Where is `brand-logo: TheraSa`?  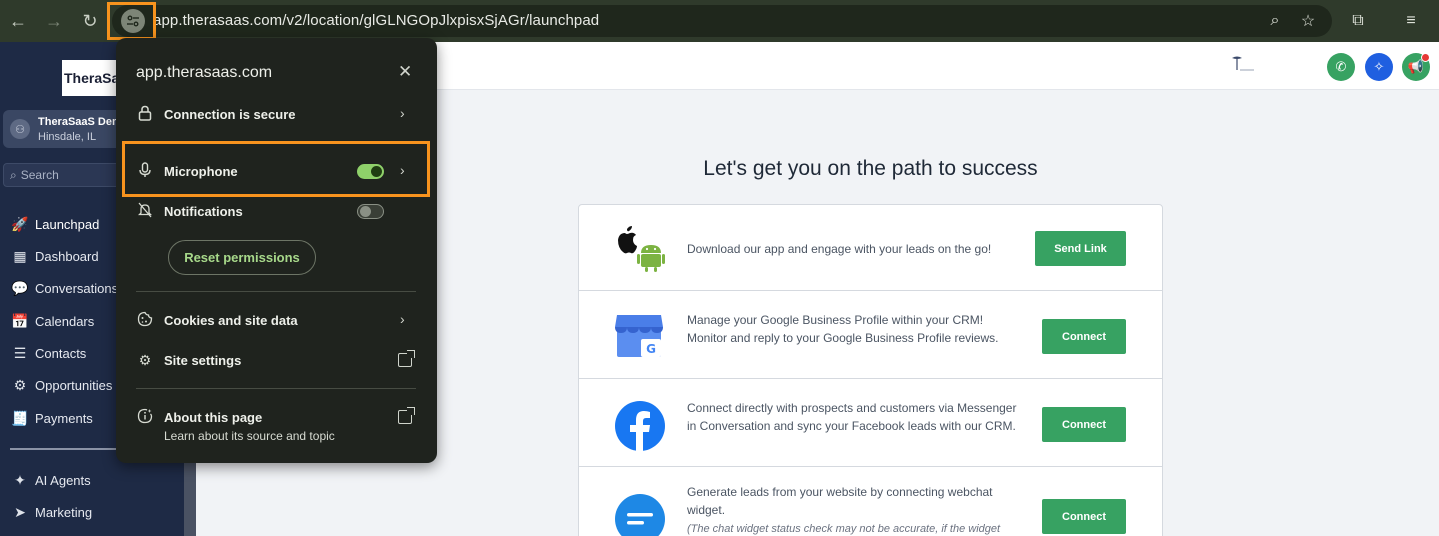 brand-logo: TheraSa is located at coordinates (92, 78).